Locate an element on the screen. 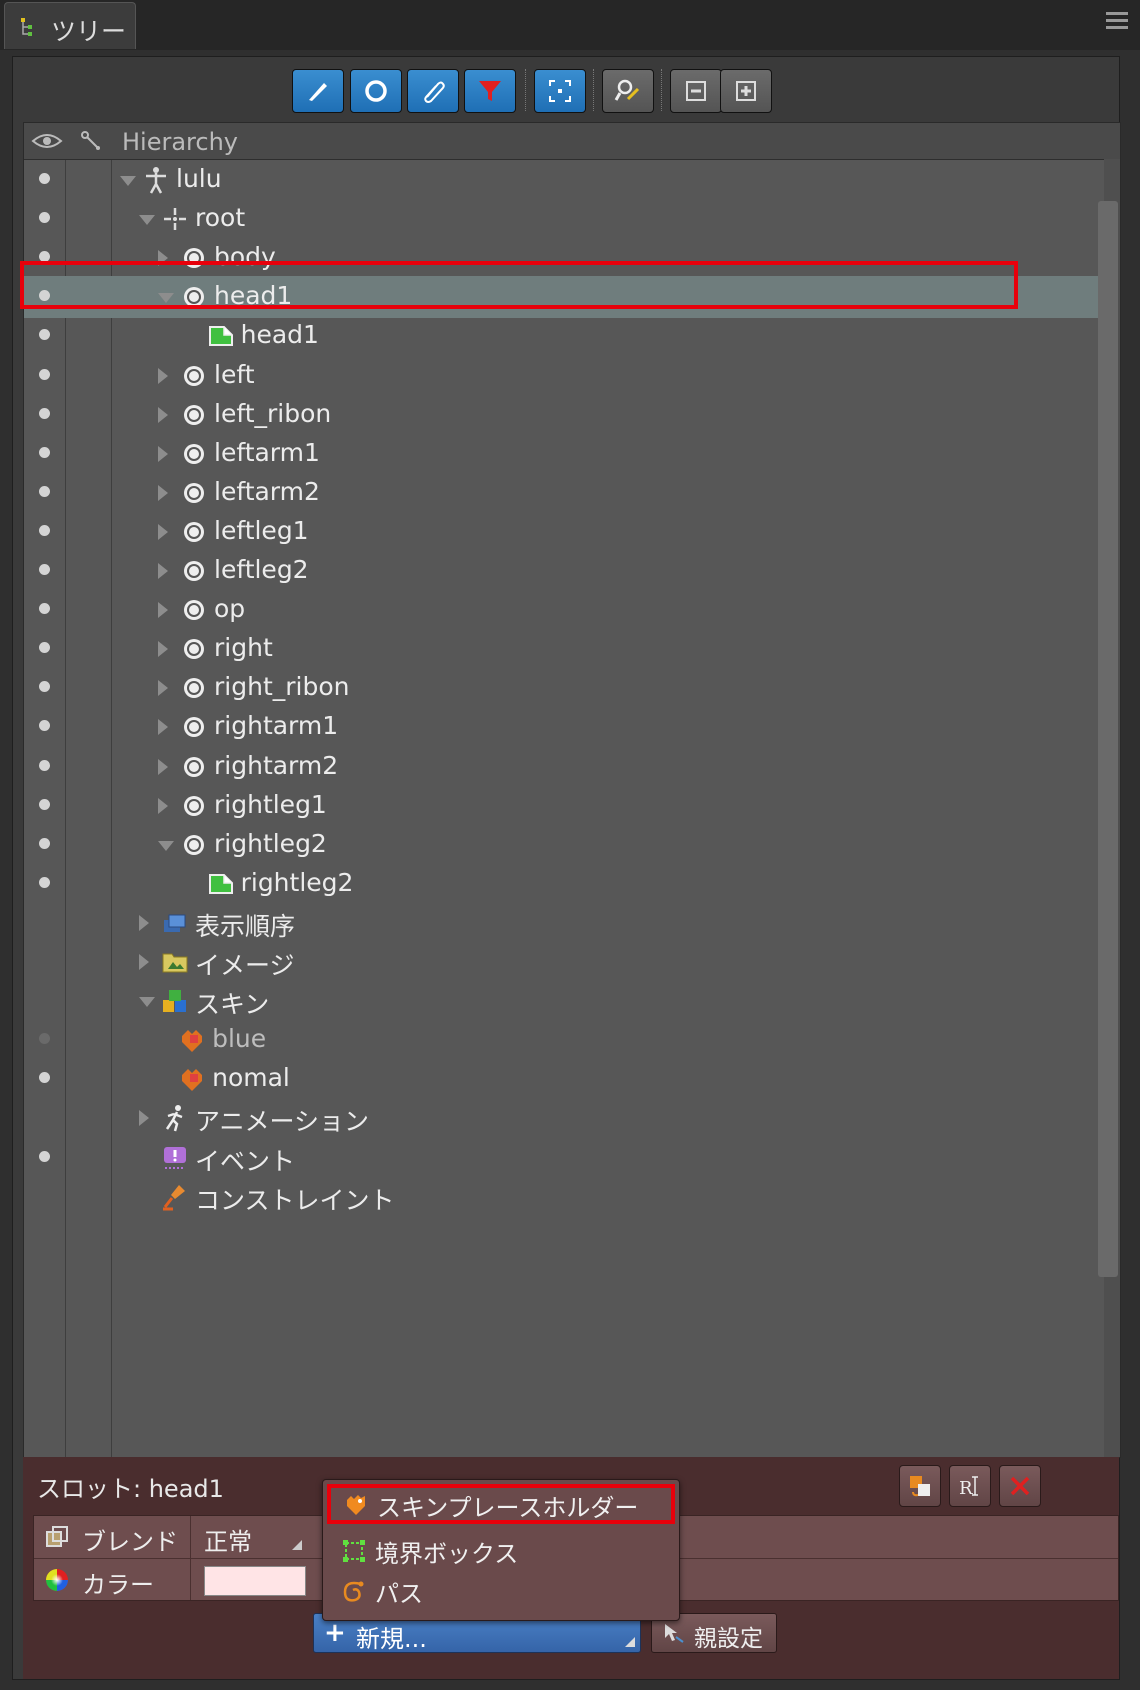 This screenshot has height=1690, width=1140. focus-button is located at coordinates (560, 91).